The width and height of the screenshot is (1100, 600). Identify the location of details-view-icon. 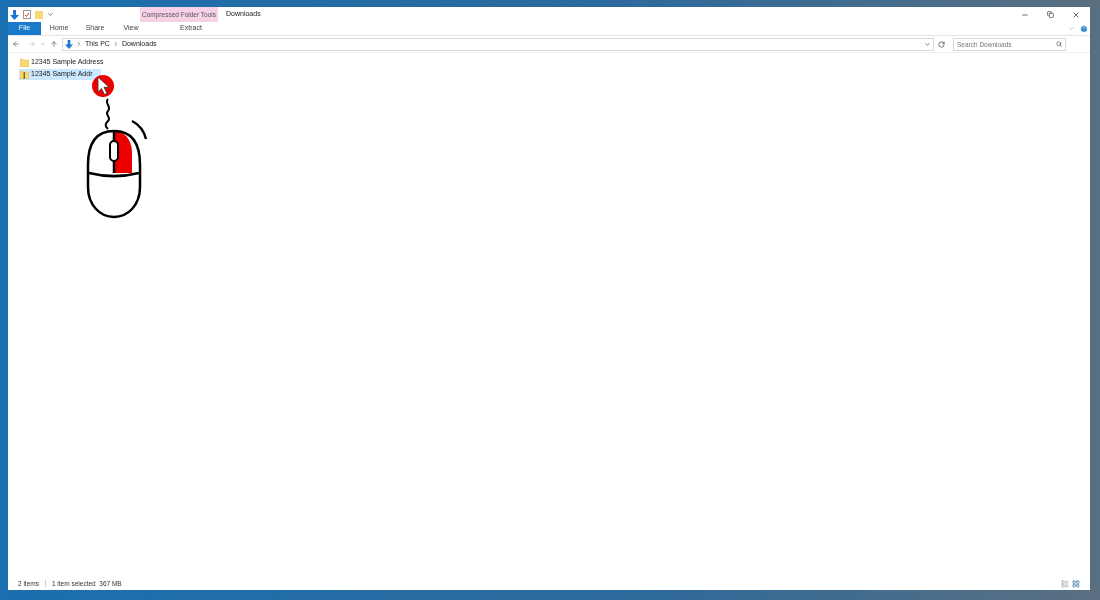
(1065, 583).